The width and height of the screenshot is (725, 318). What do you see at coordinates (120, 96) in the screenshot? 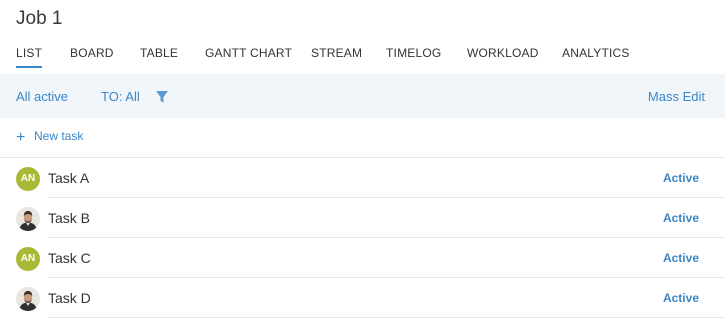
I see `assignee-filter: TO: All` at bounding box center [120, 96].